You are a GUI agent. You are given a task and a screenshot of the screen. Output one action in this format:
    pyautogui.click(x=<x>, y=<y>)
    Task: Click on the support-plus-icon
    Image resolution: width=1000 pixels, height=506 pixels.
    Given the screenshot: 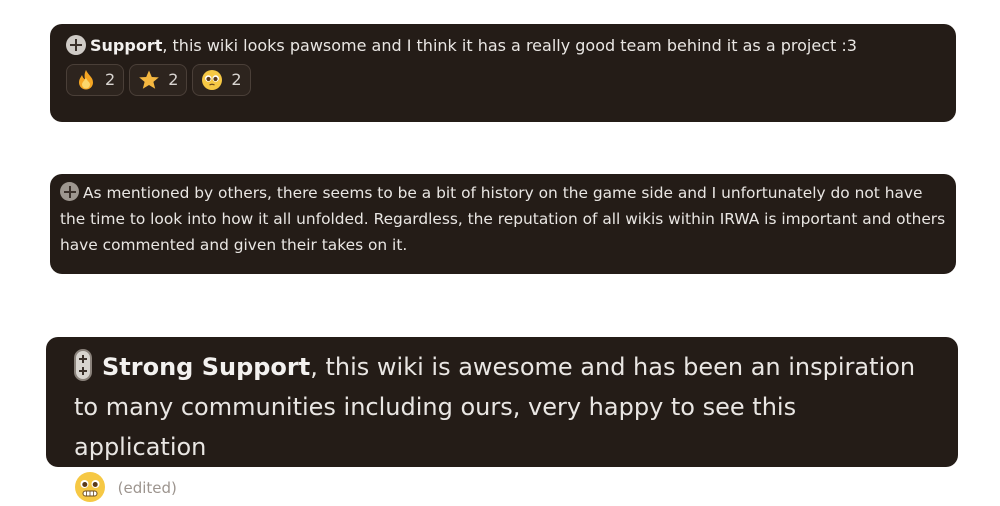 What is the action you would take?
    pyautogui.click(x=76, y=45)
    